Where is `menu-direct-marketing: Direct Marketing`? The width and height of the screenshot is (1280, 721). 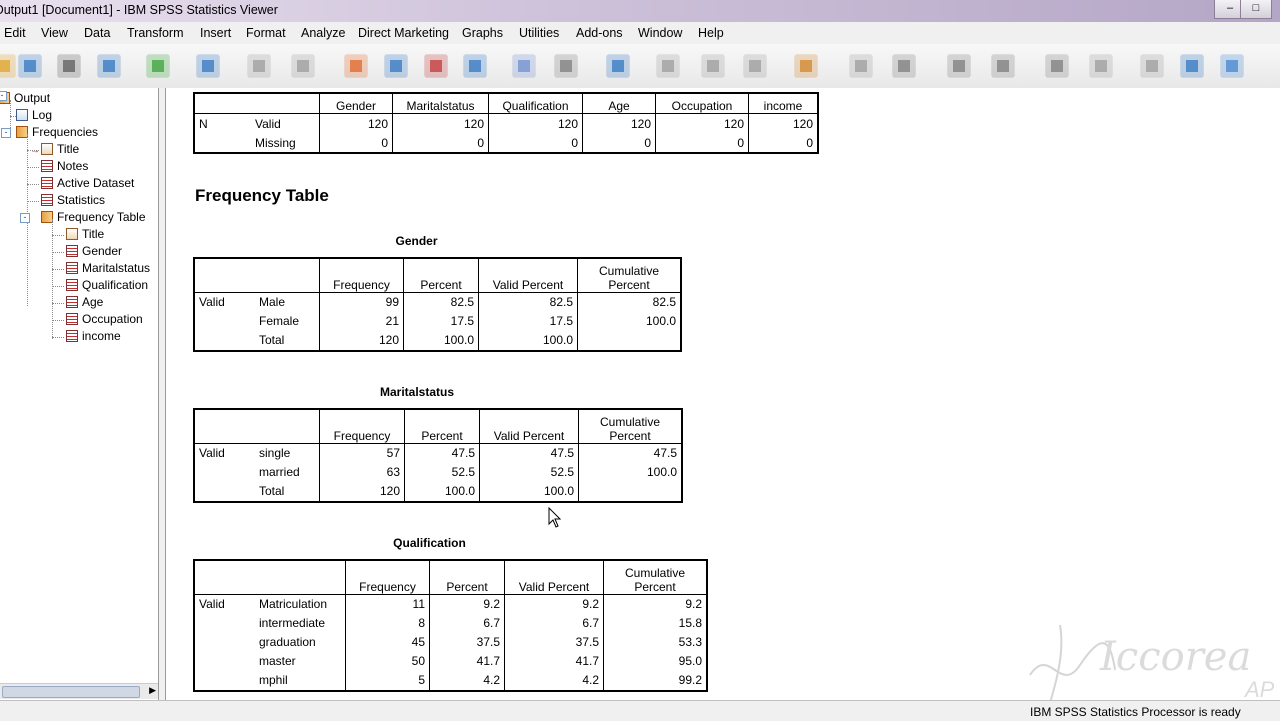 menu-direct-marketing: Direct Marketing is located at coordinates (403, 33).